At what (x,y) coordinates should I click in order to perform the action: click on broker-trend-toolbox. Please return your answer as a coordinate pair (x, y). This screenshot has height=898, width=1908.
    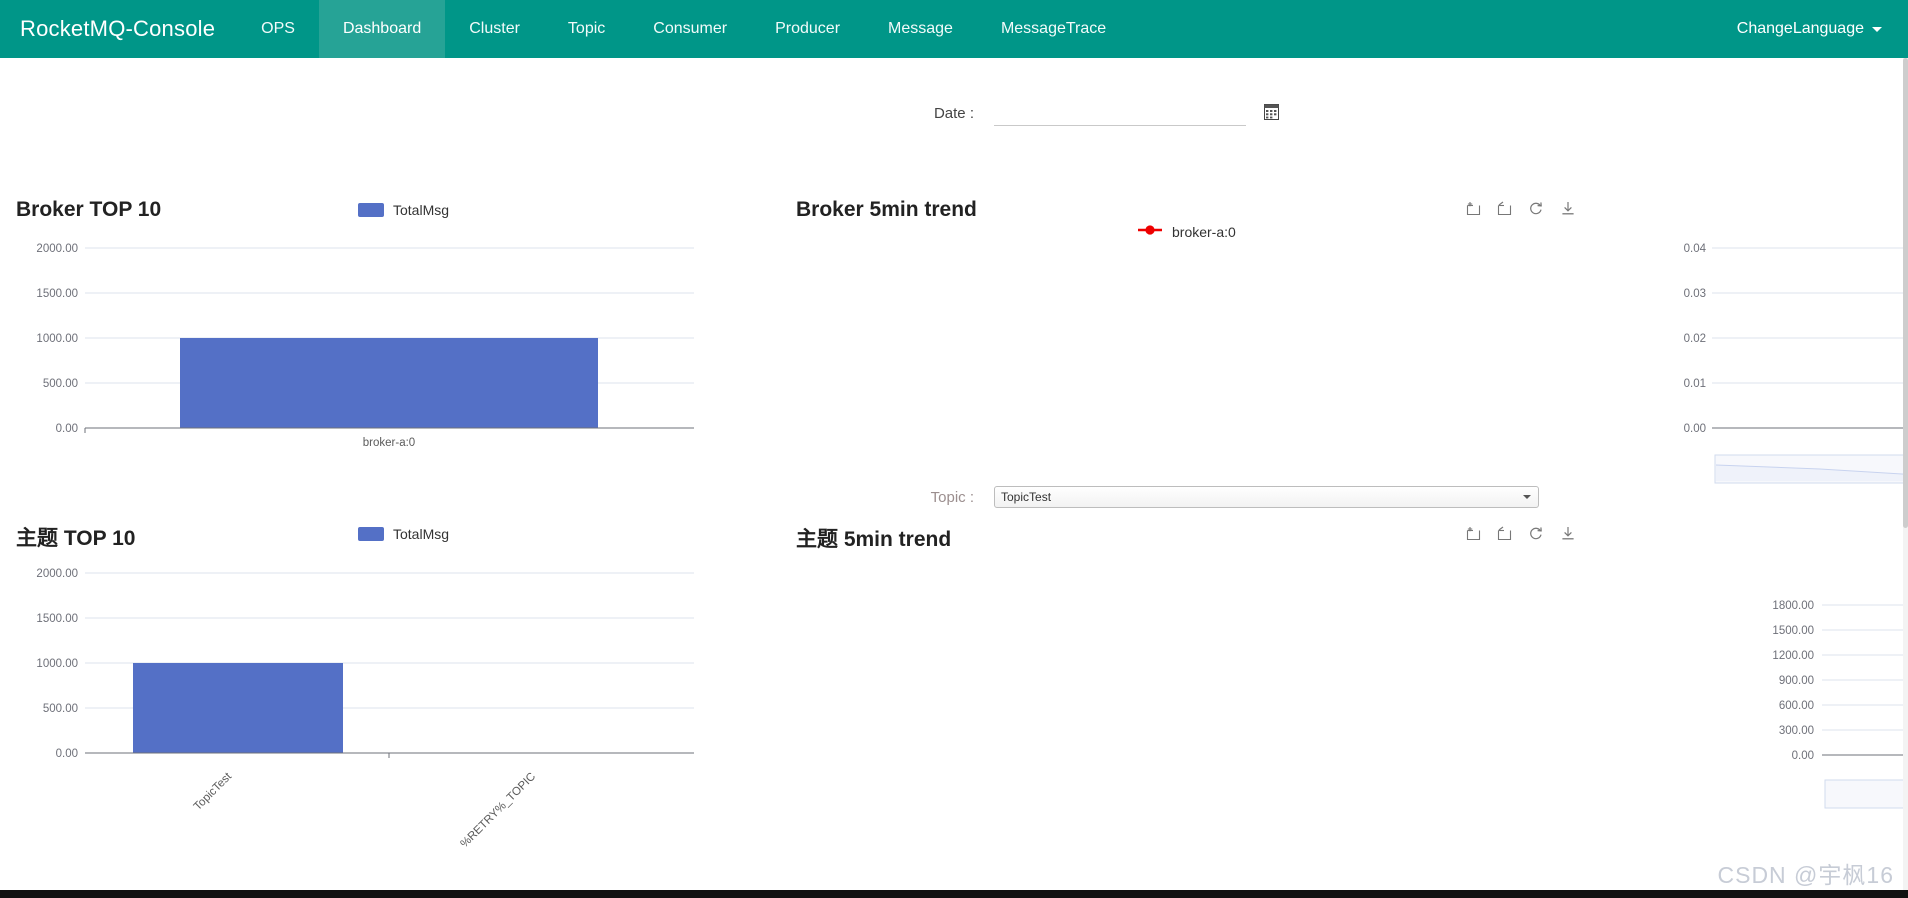
    Looking at the image, I should click on (1521, 208).